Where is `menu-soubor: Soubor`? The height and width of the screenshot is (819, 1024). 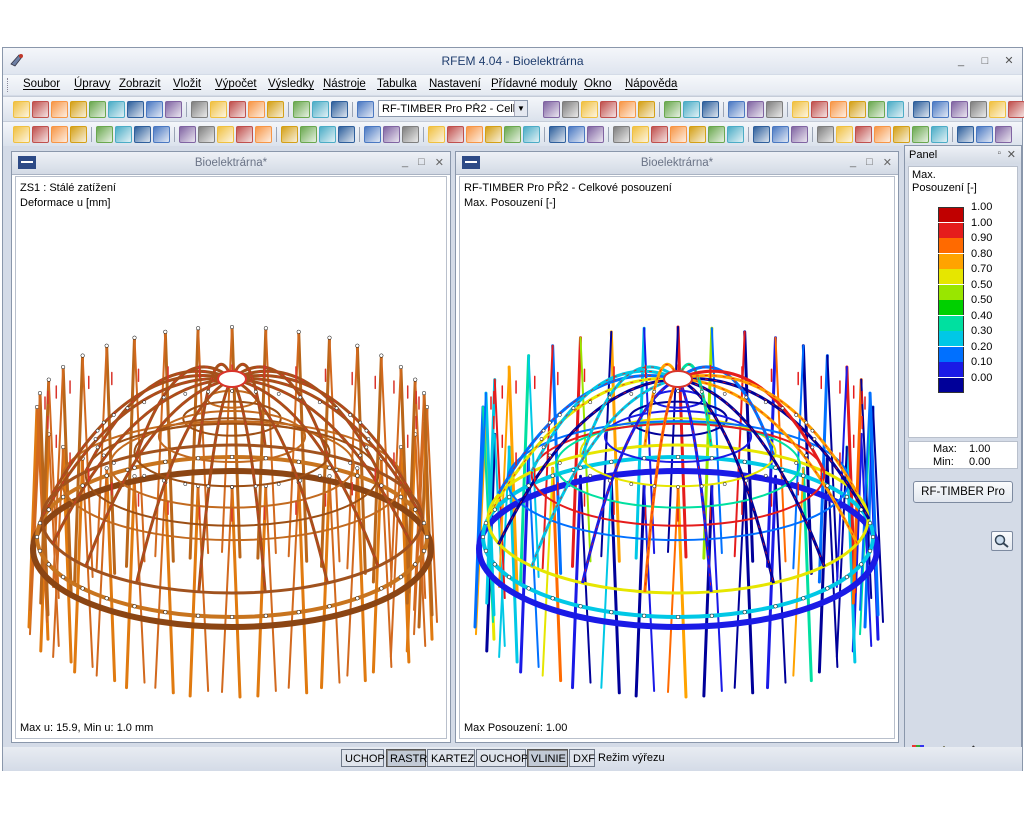
menu-soubor: Soubor is located at coordinates (41, 84).